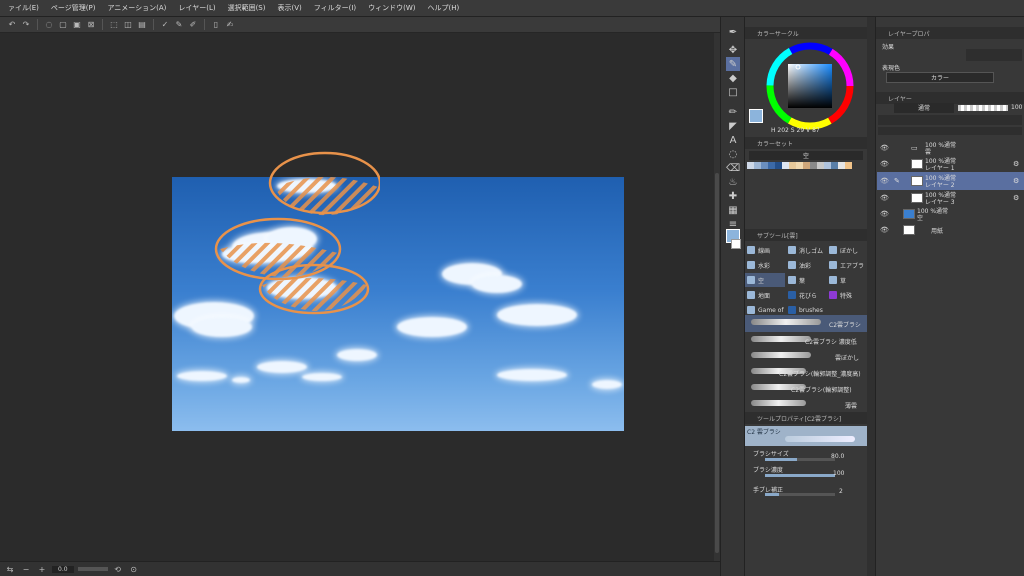 This screenshot has height=576, width=1024. What do you see at coordinates (118, 569) in the screenshot?
I see `rotate-icon: ⟲` at bounding box center [118, 569].